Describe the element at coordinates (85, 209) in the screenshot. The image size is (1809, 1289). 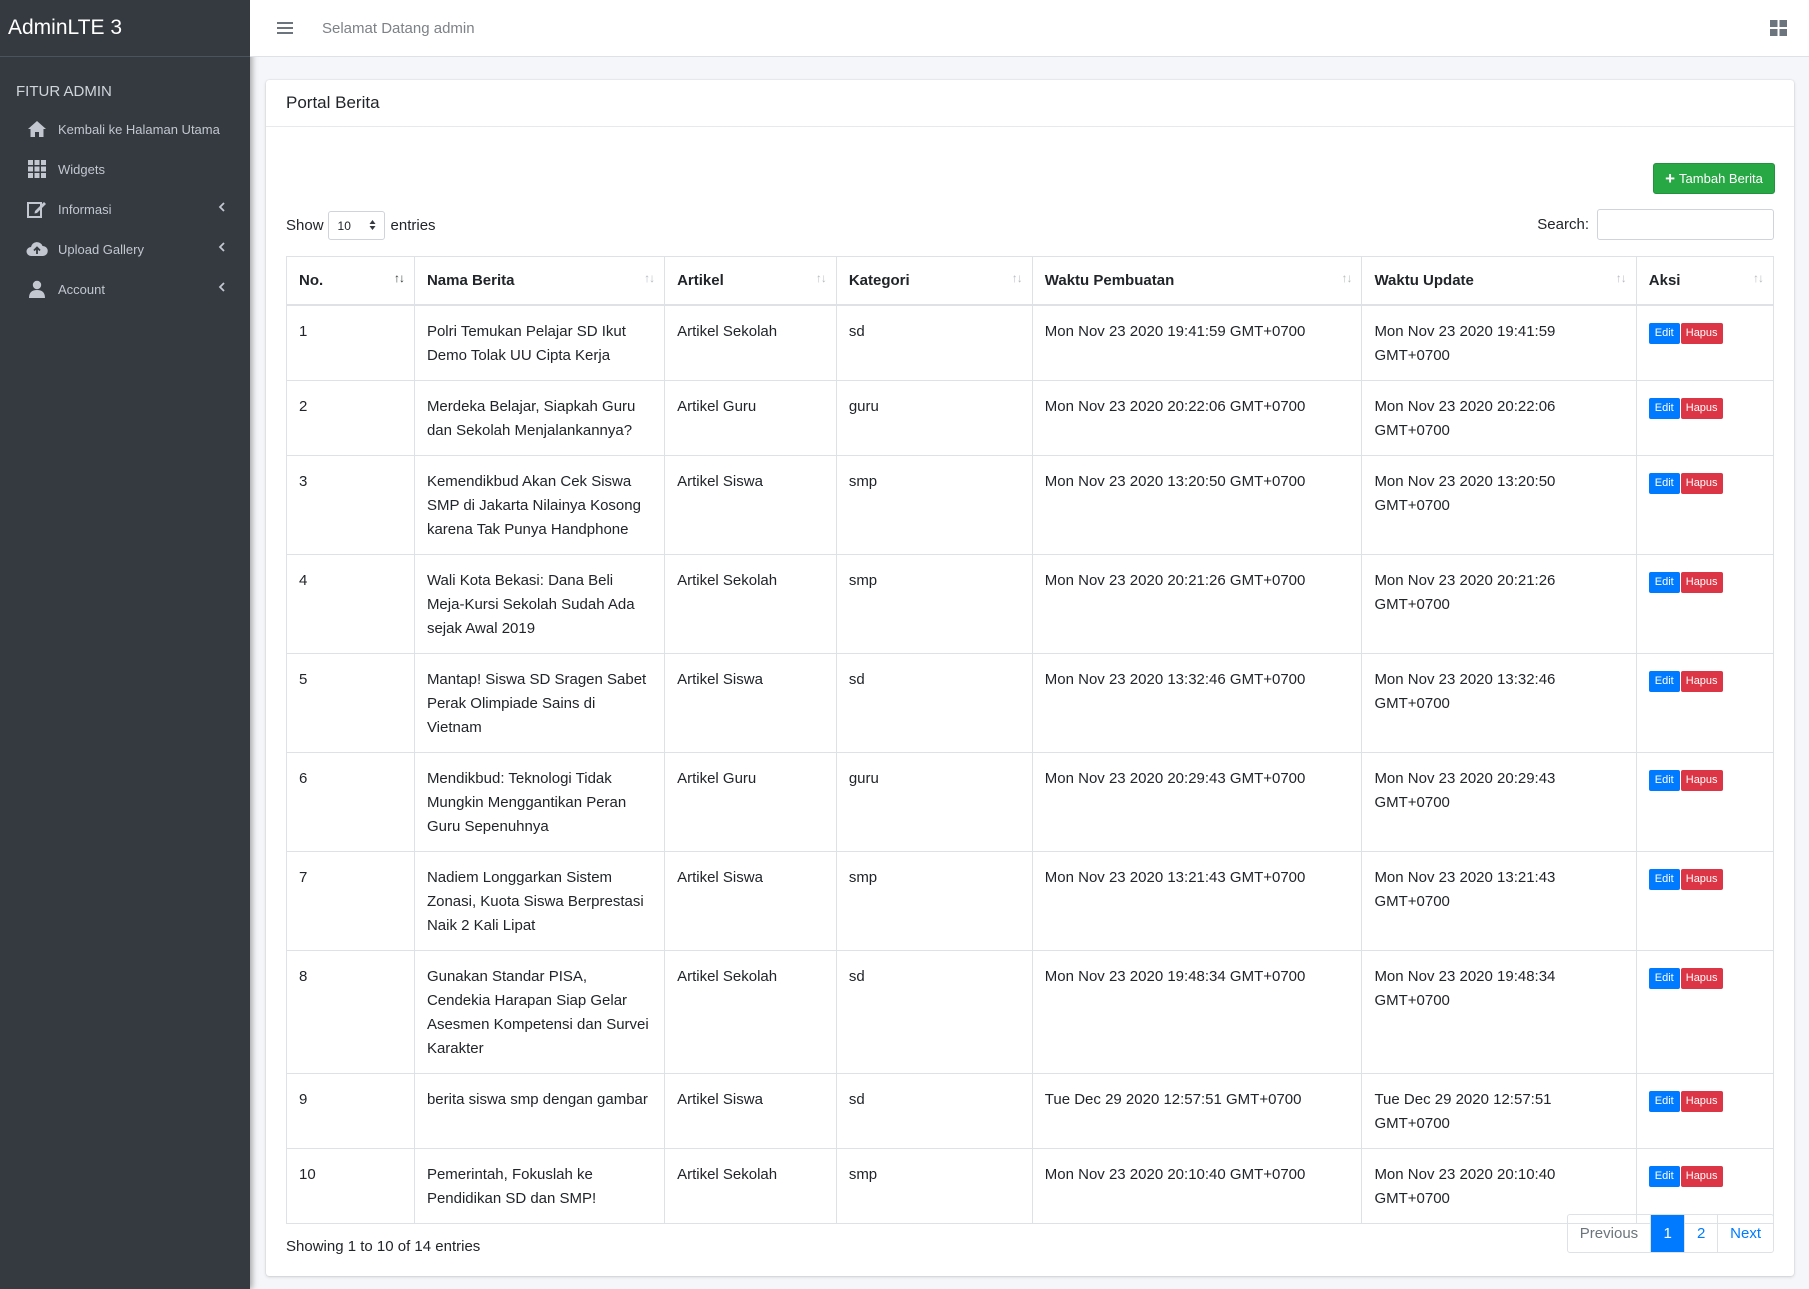
I see `sidebar-item-label: Informasi` at that location.